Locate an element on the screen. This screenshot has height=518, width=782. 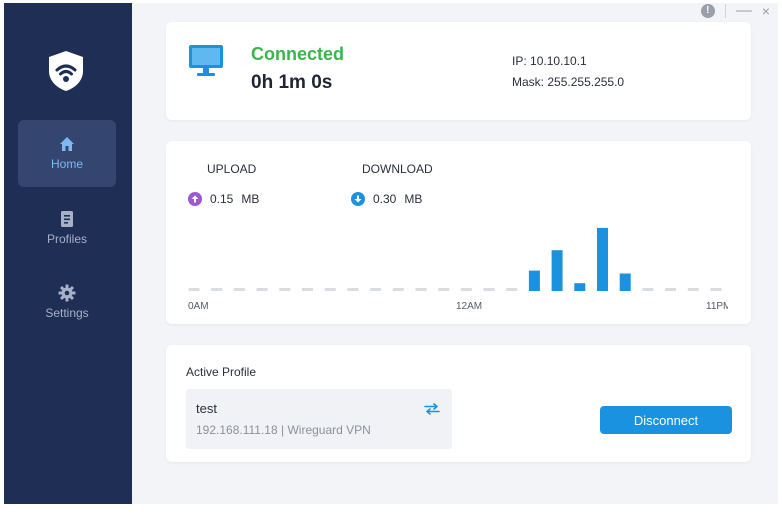
upload-arrow-icon is located at coordinates (195, 199).